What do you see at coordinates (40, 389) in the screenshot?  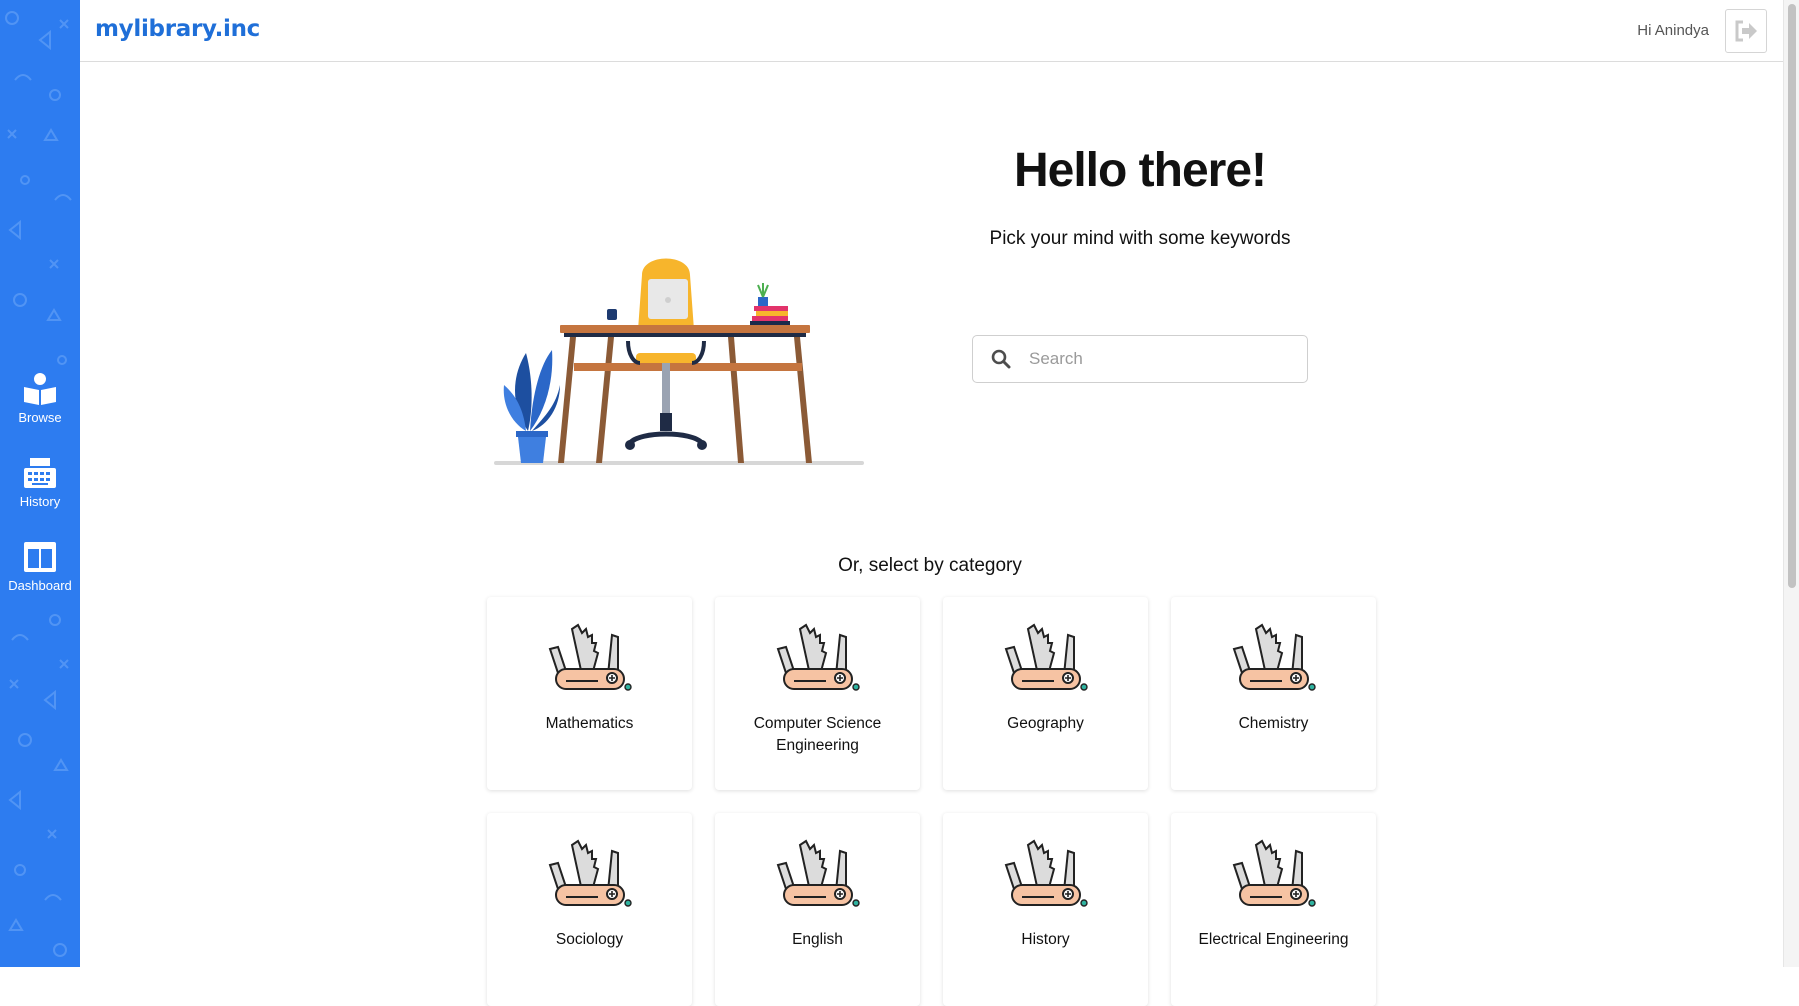 I see `open-book-icon` at bounding box center [40, 389].